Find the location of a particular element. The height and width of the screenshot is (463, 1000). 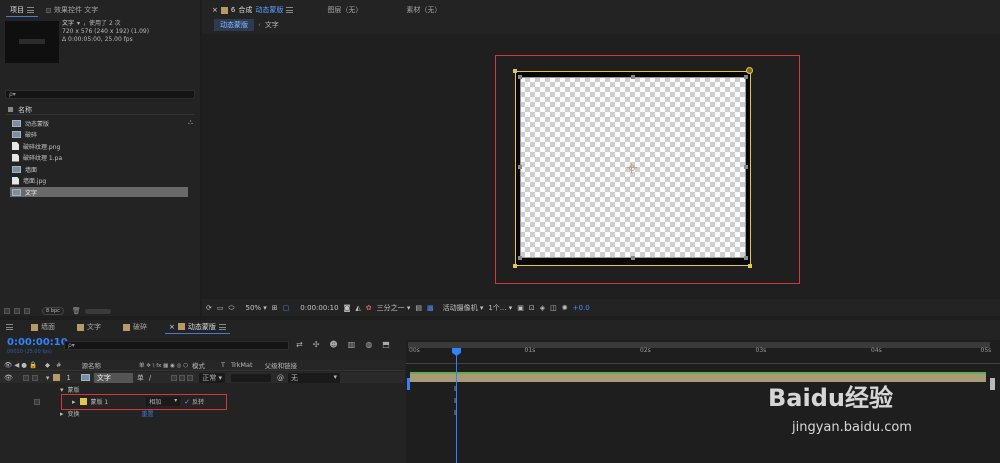

lock-icon: 🔒 is located at coordinates (33, 365).